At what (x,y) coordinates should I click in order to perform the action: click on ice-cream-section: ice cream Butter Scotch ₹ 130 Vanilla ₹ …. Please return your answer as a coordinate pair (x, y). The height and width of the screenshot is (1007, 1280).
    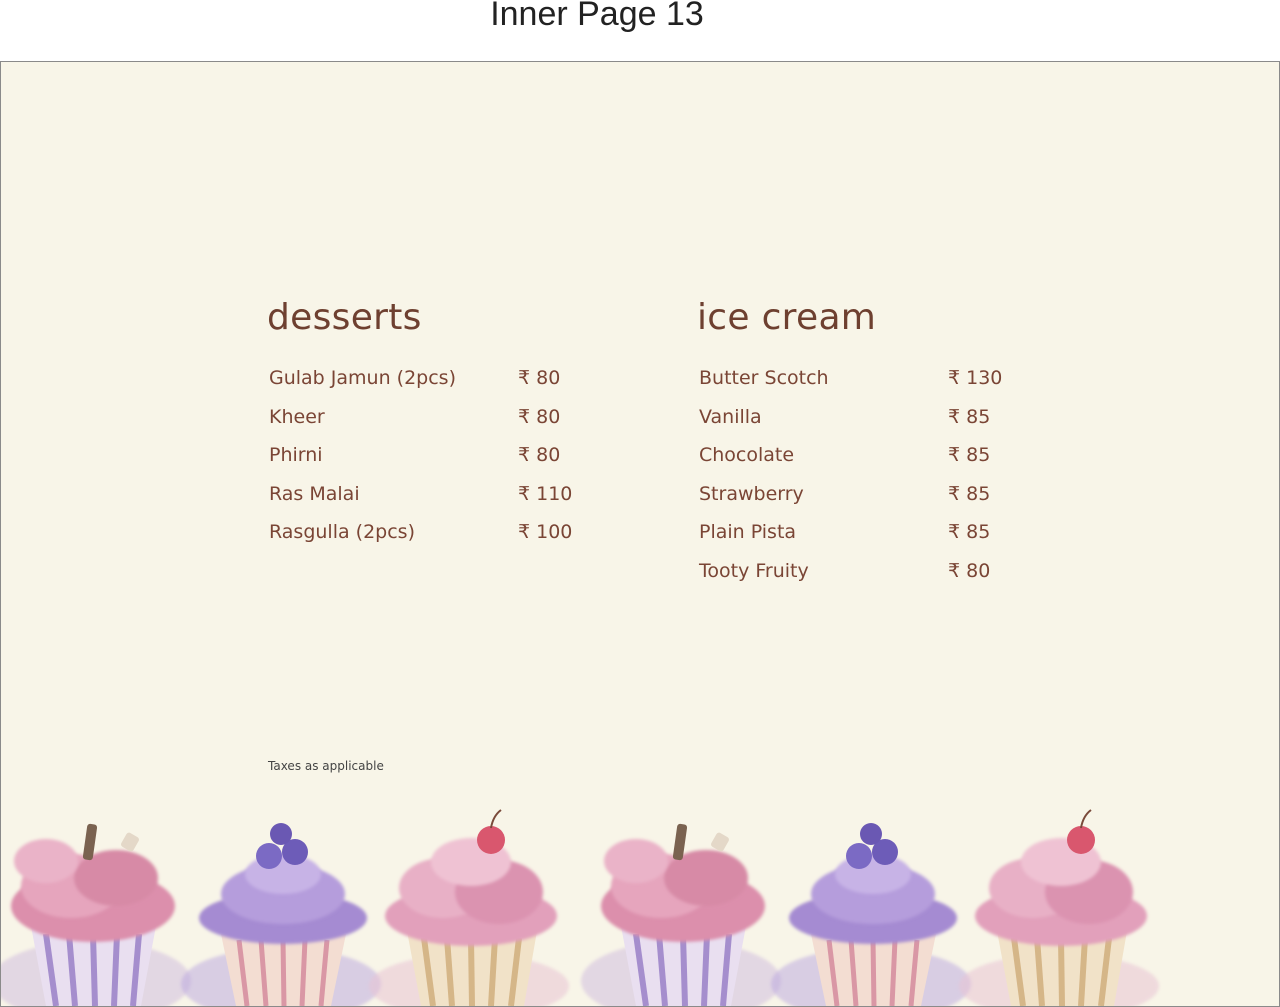
    Looking at the image, I should click on (862, 447).